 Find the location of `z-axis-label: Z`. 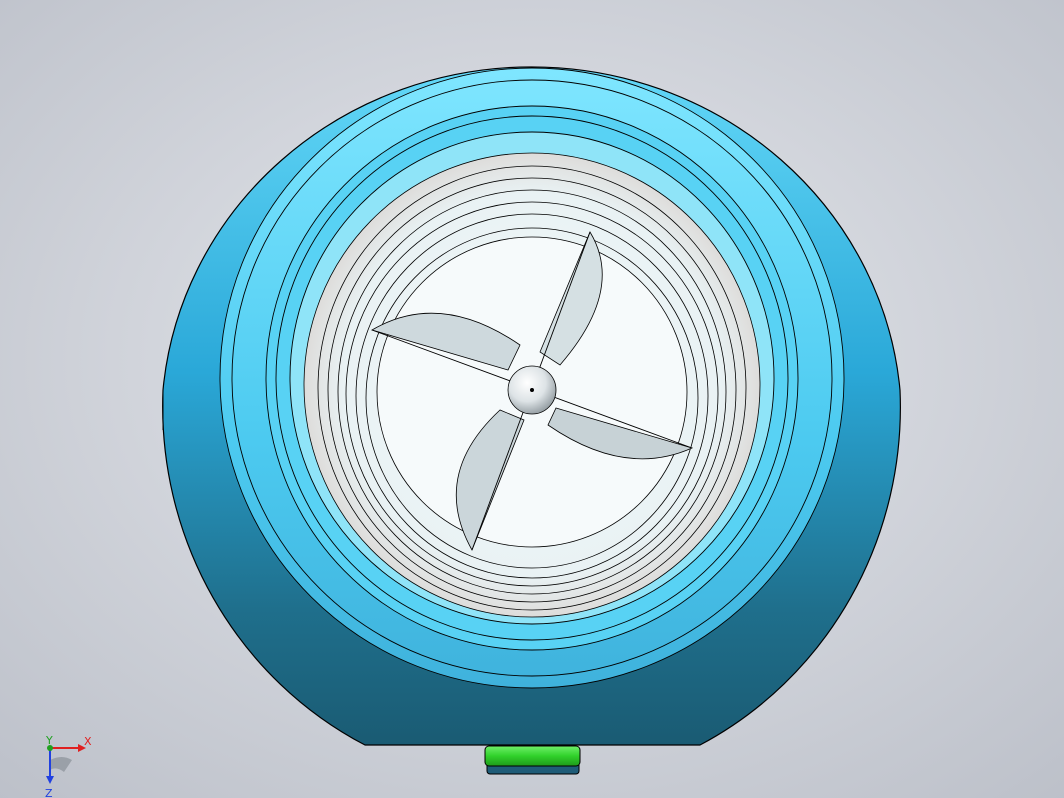

z-axis-label: Z is located at coordinates (49, 792).